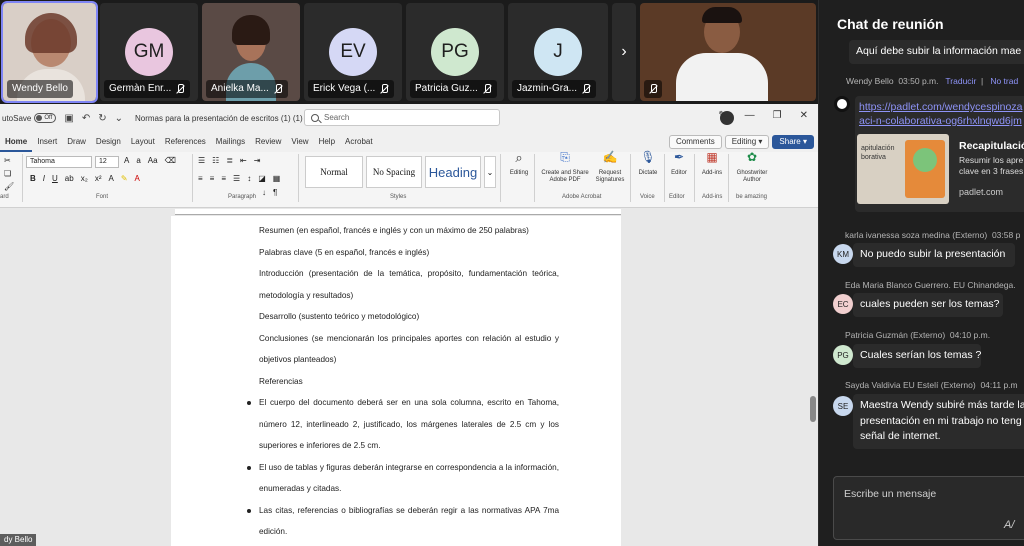 This screenshot has height=546, width=1024. I want to click on tab-view: View, so click(299, 142).